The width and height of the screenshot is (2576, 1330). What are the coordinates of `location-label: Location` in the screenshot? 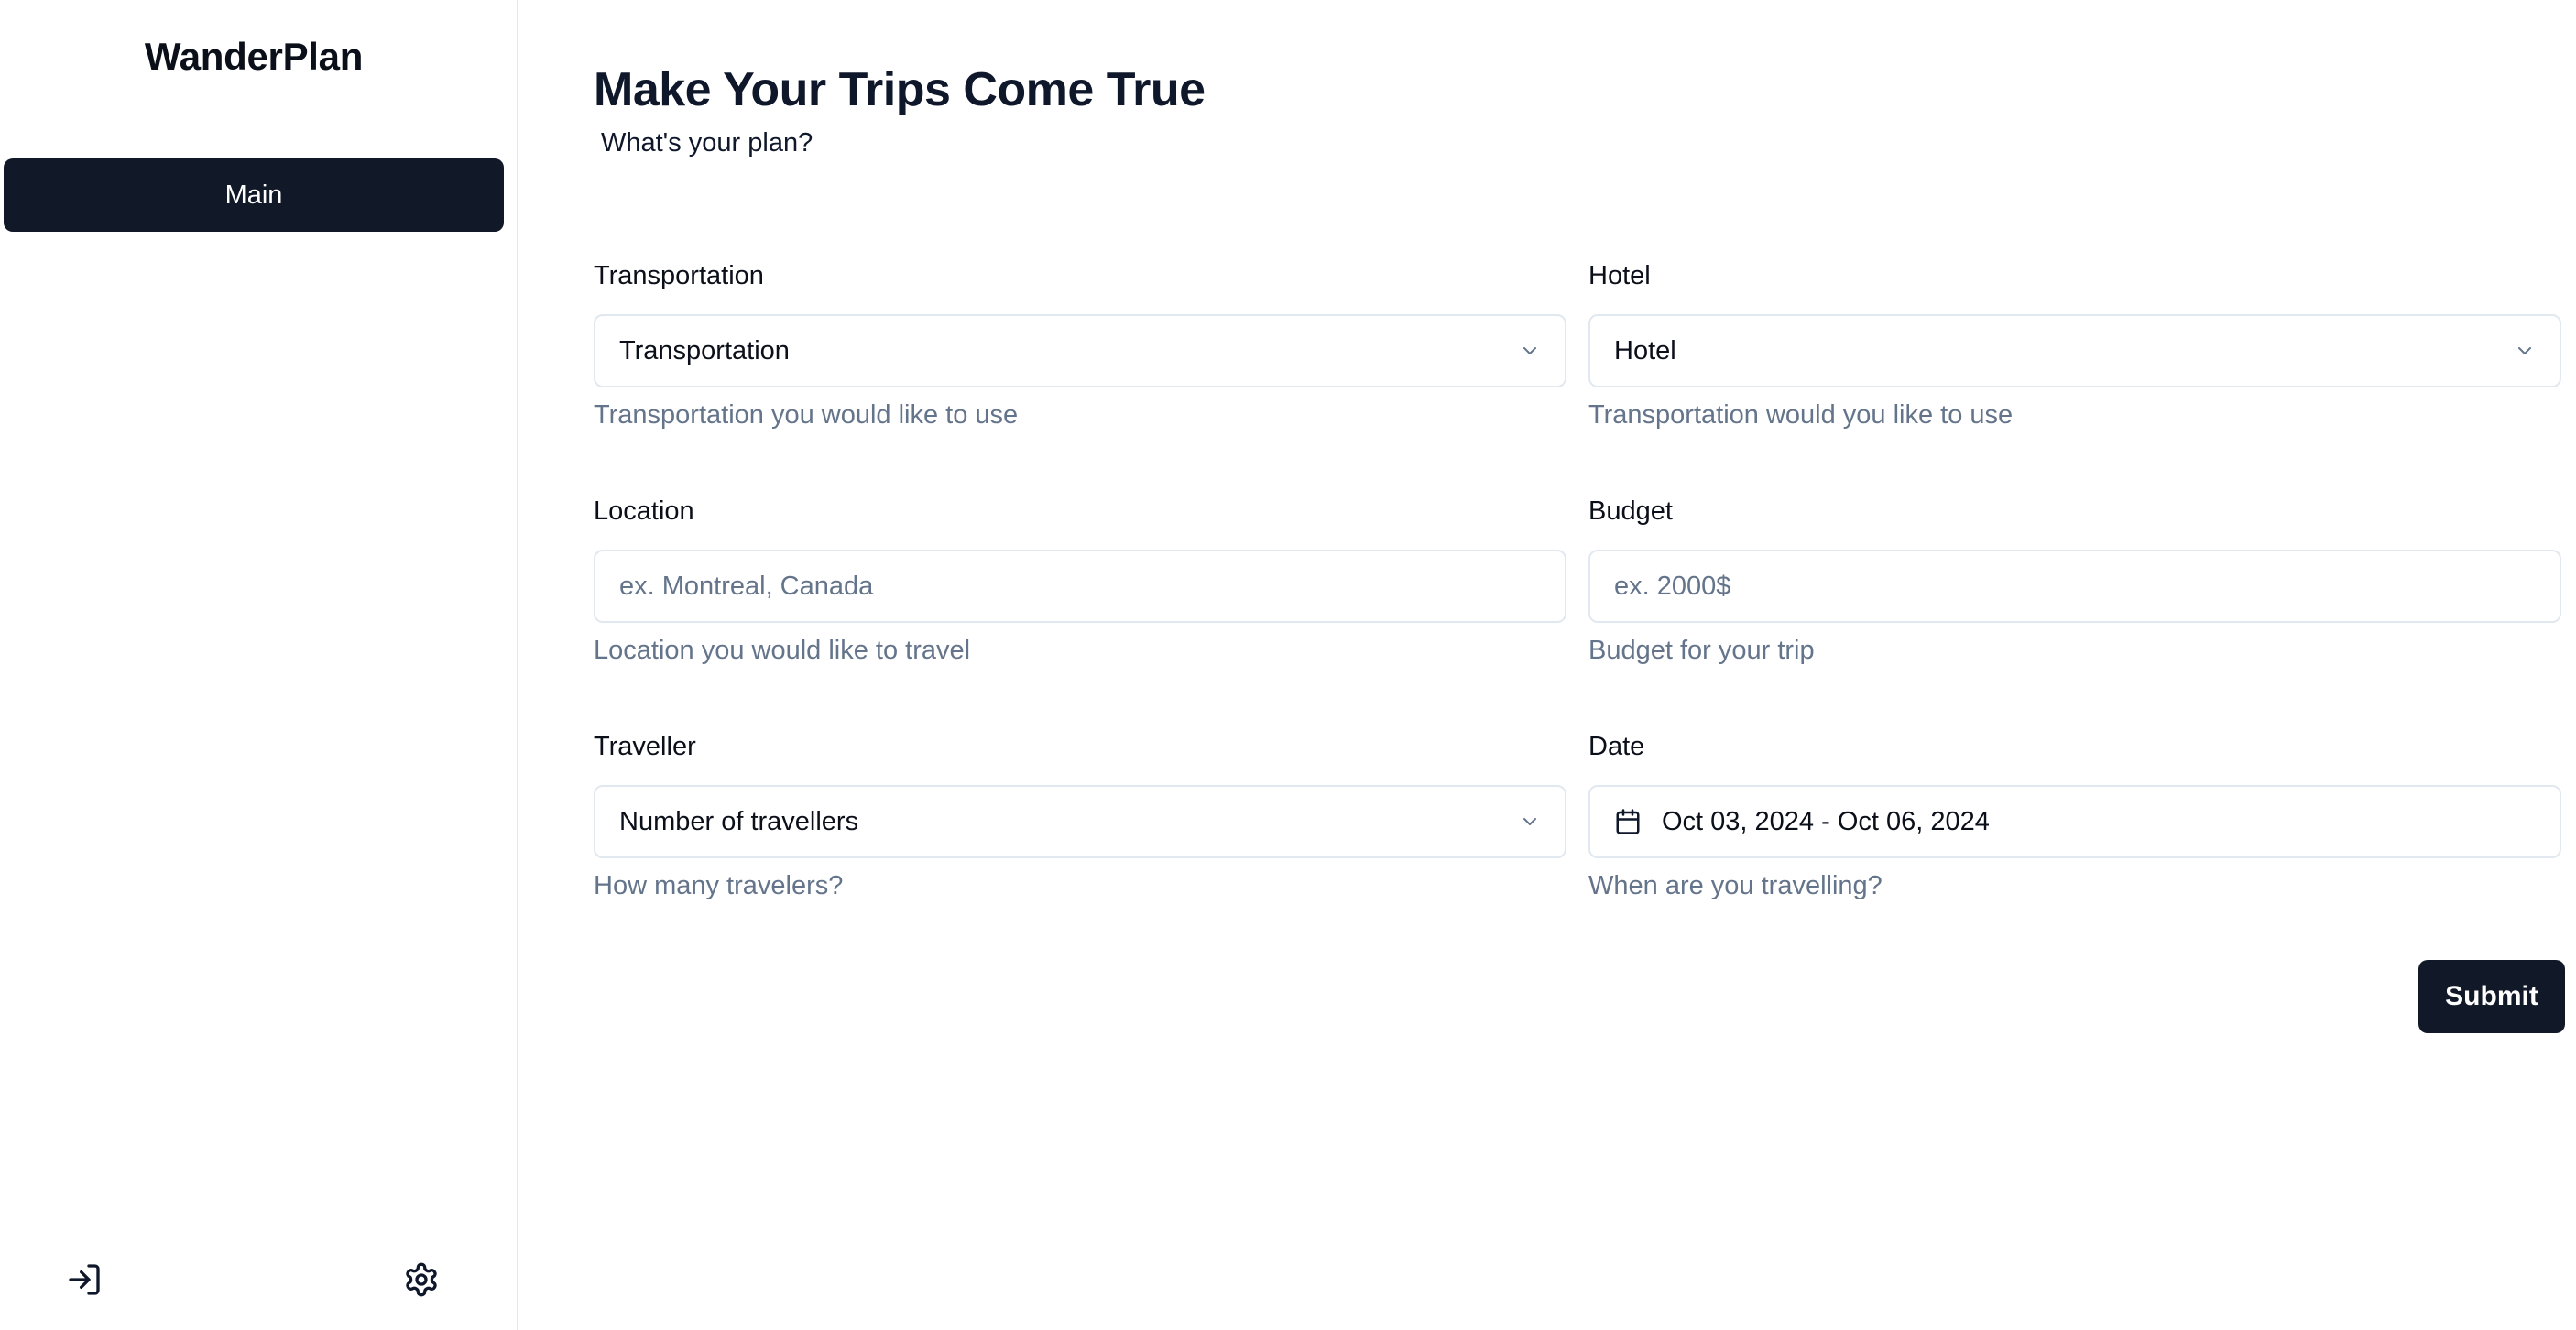 It's located at (644, 511).